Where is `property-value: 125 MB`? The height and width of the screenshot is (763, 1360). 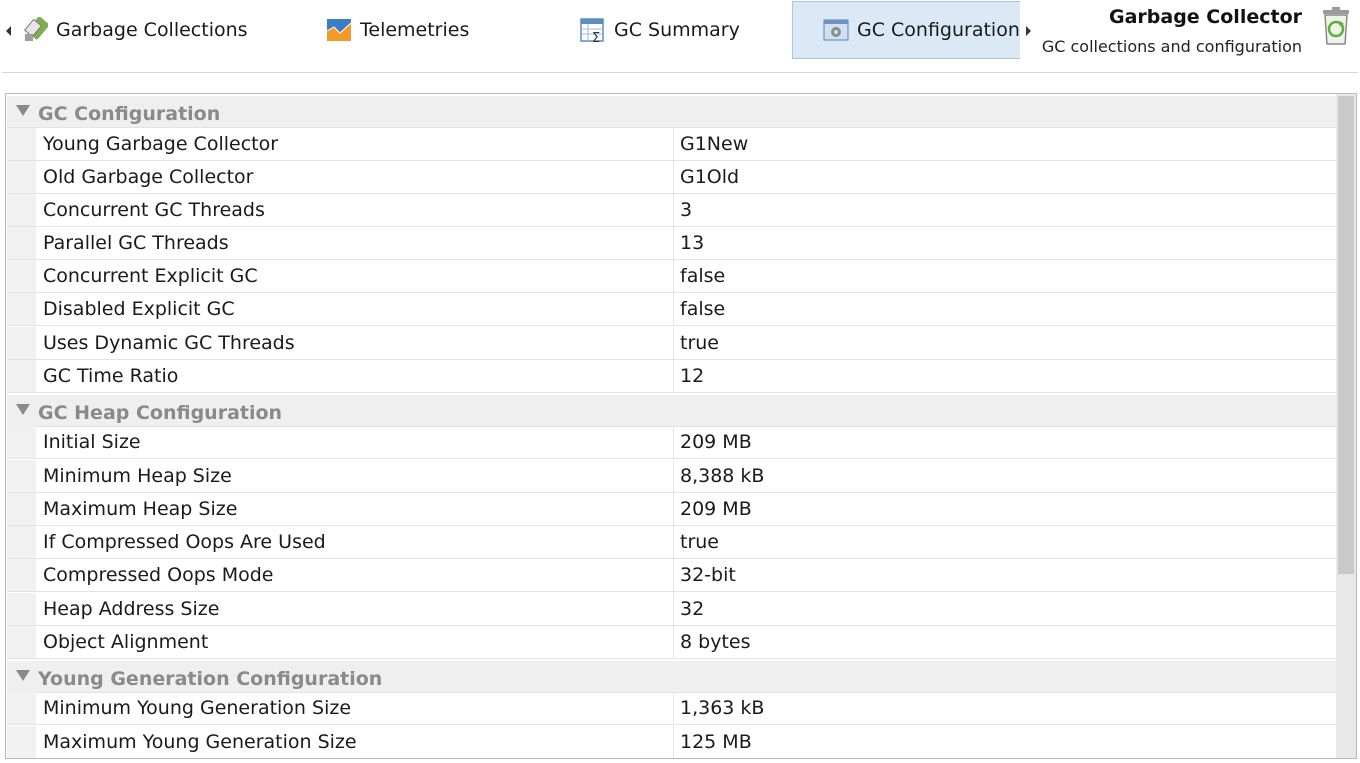
property-value: 125 MB is located at coordinates (716, 742).